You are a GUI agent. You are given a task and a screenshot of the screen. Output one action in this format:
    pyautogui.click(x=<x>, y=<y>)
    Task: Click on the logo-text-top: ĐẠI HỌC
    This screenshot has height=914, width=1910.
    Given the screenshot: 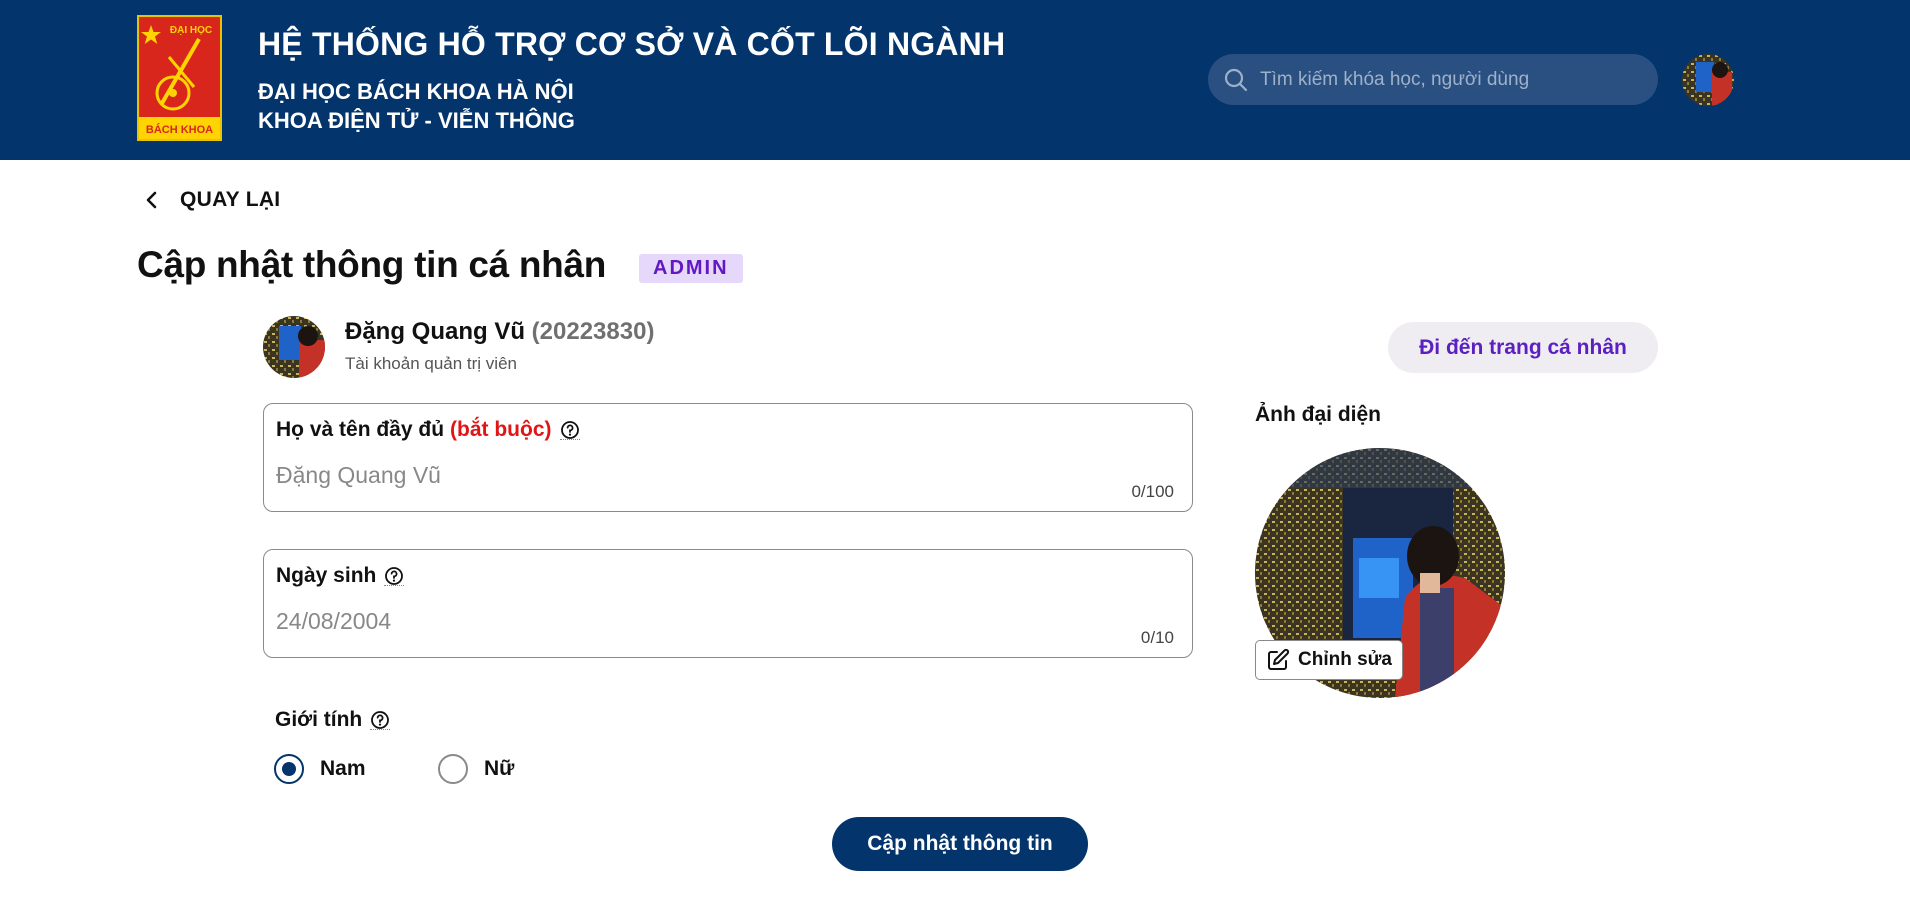 What is the action you would take?
    pyautogui.click(x=191, y=30)
    